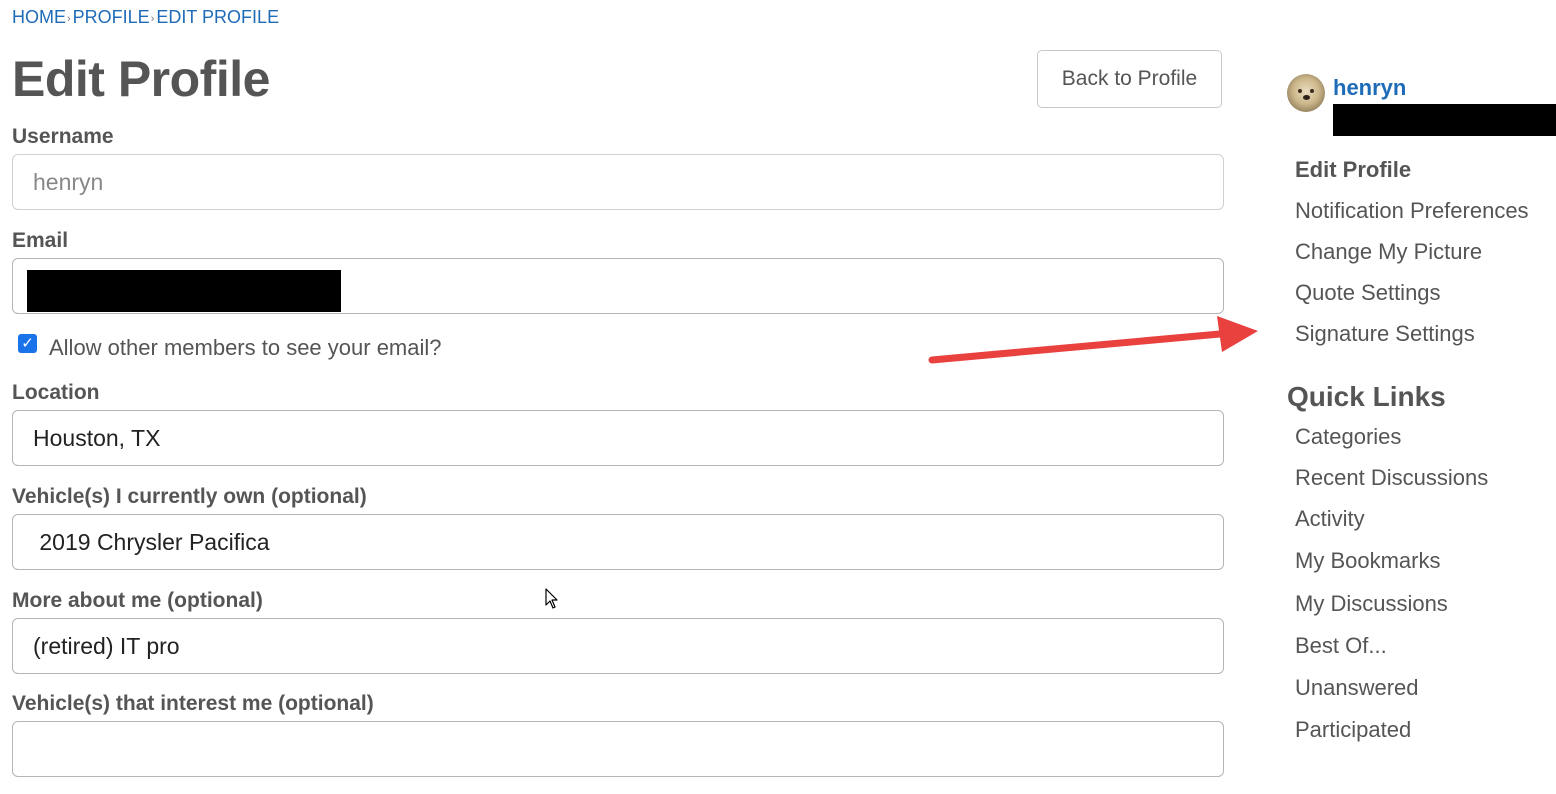 The width and height of the screenshot is (1556, 794). I want to click on username-label: Username, so click(63, 136).